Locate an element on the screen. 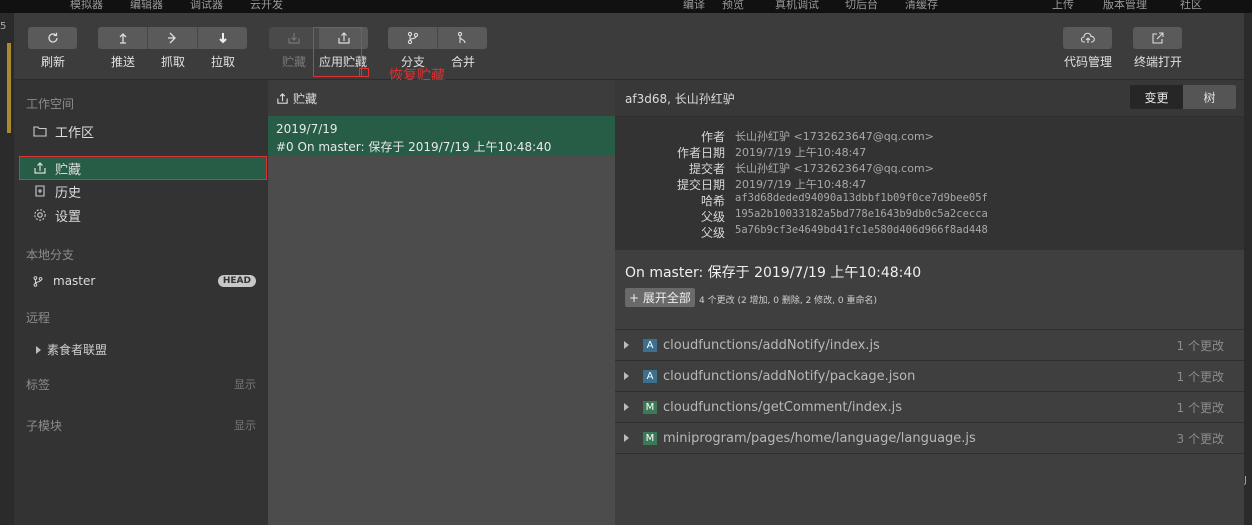 The width and height of the screenshot is (1252, 525). cloud-upload-icon is located at coordinates (1087, 37).